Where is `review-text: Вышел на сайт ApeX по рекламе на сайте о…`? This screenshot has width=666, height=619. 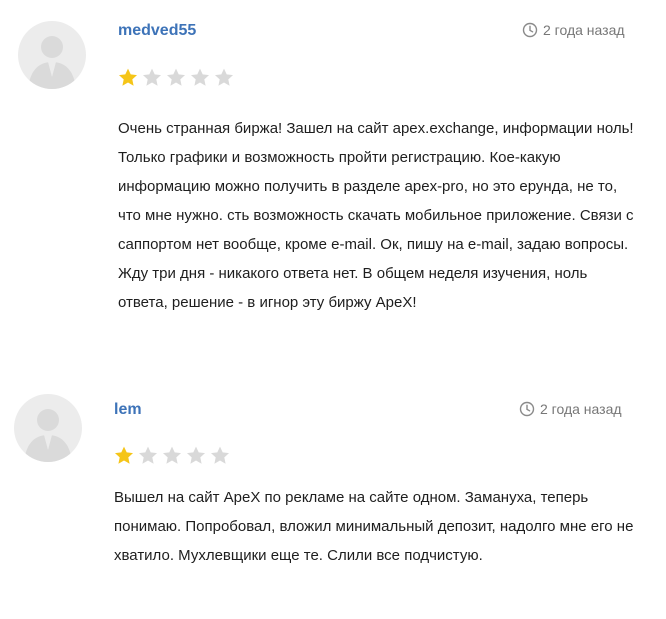 review-text: Вышел на сайт ApeX по рекламе на сайте о… is located at coordinates (374, 526).